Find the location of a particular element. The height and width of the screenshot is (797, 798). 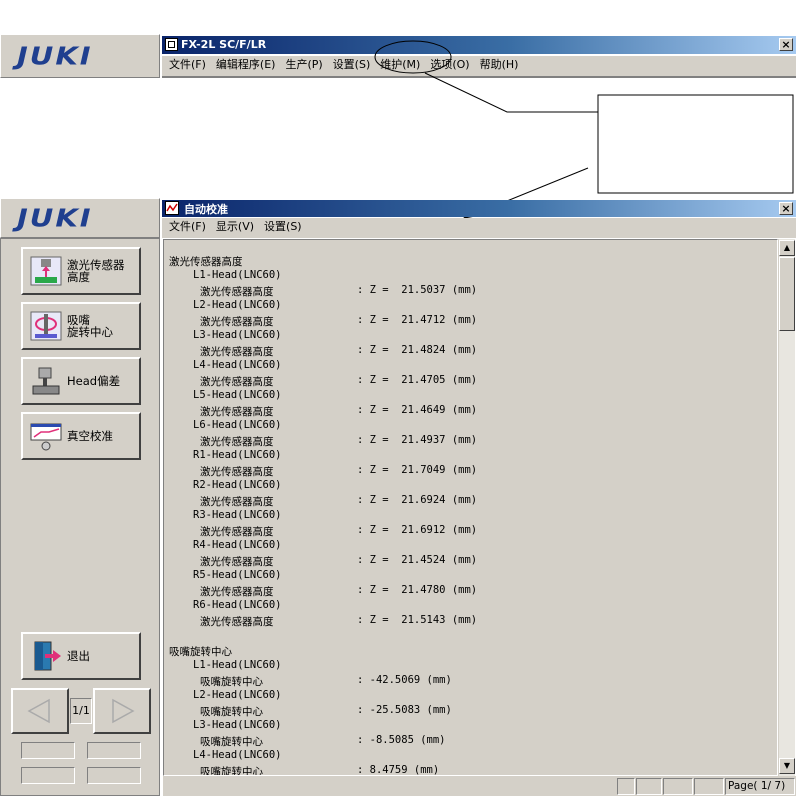

right-arrow-icon is located at coordinates (123, 711).